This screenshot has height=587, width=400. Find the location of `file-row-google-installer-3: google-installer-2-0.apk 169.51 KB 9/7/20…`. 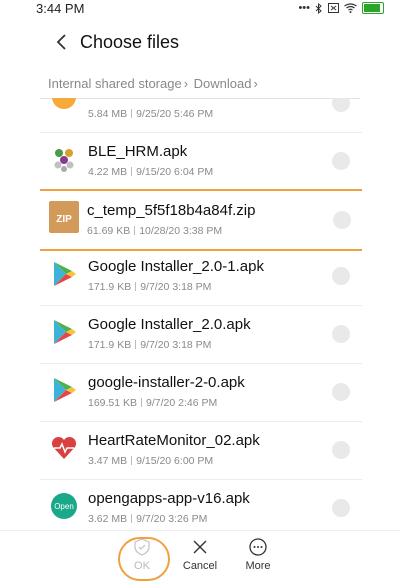

file-row-google-installer-3: google-installer-2-0.apk 169.51 KB 9/7/20… is located at coordinates (201, 392).